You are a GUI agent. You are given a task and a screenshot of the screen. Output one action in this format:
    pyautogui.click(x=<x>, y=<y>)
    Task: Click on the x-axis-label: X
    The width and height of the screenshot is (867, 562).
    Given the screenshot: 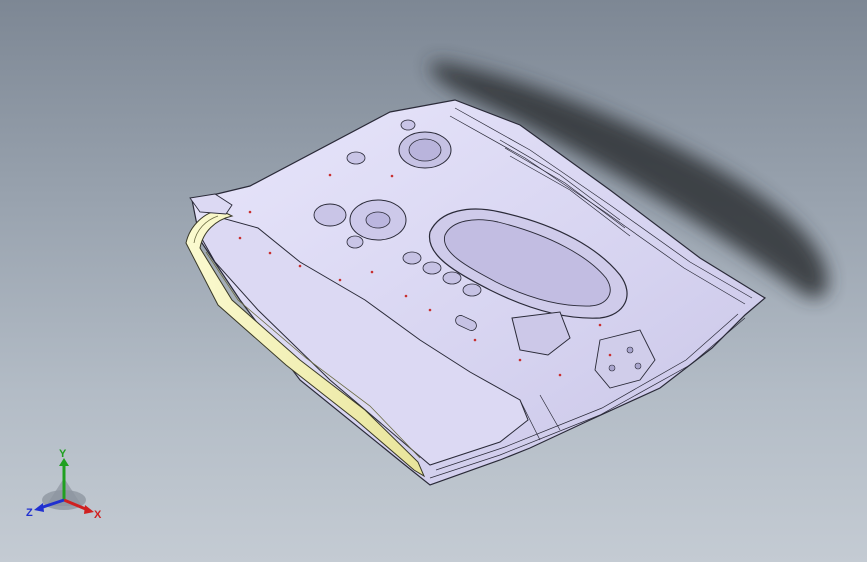 What is the action you would take?
    pyautogui.click(x=98, y=515)
    